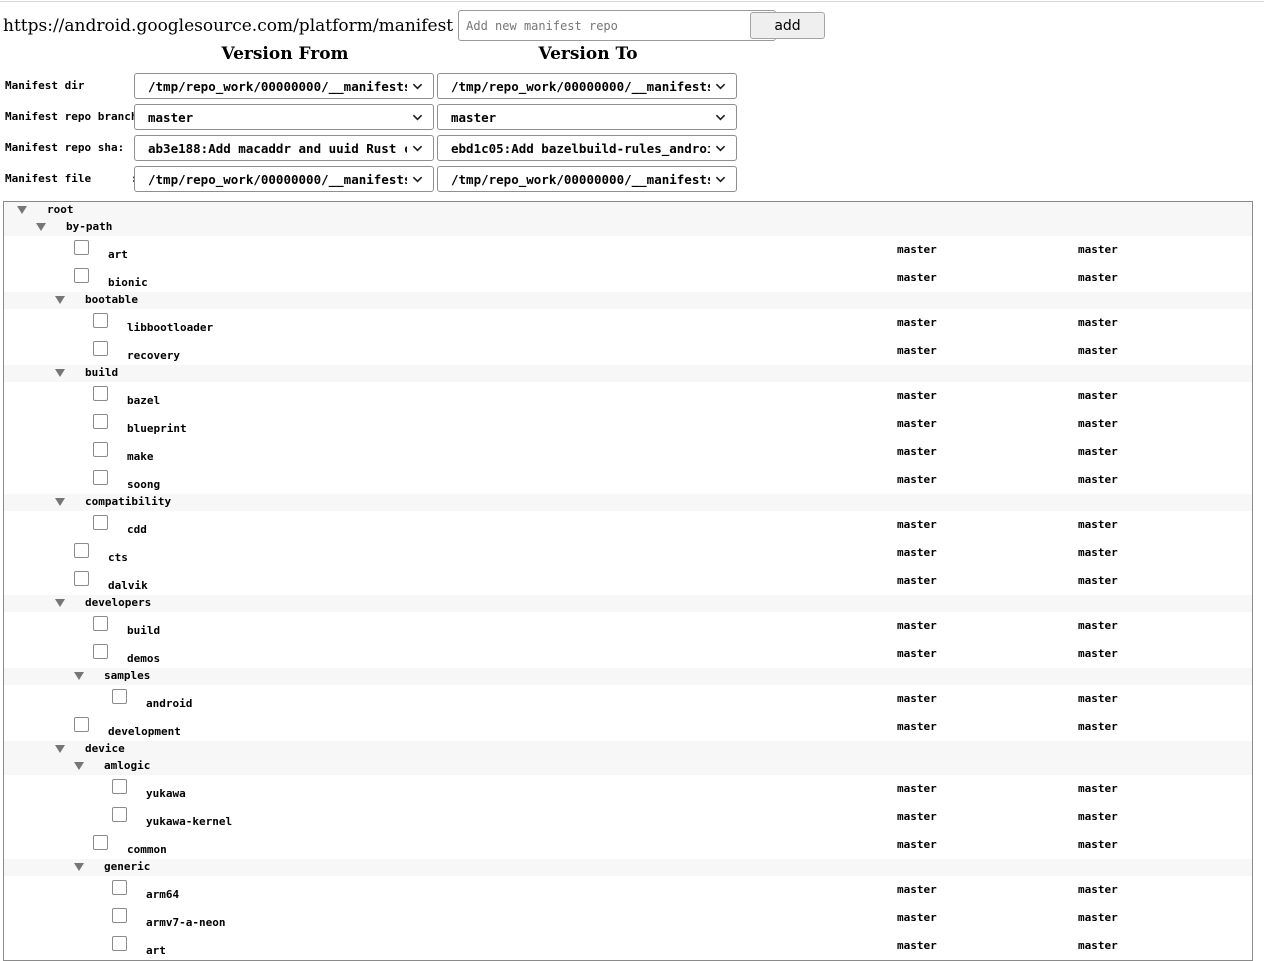  I want to click on project-label: development, so click(144, 731).